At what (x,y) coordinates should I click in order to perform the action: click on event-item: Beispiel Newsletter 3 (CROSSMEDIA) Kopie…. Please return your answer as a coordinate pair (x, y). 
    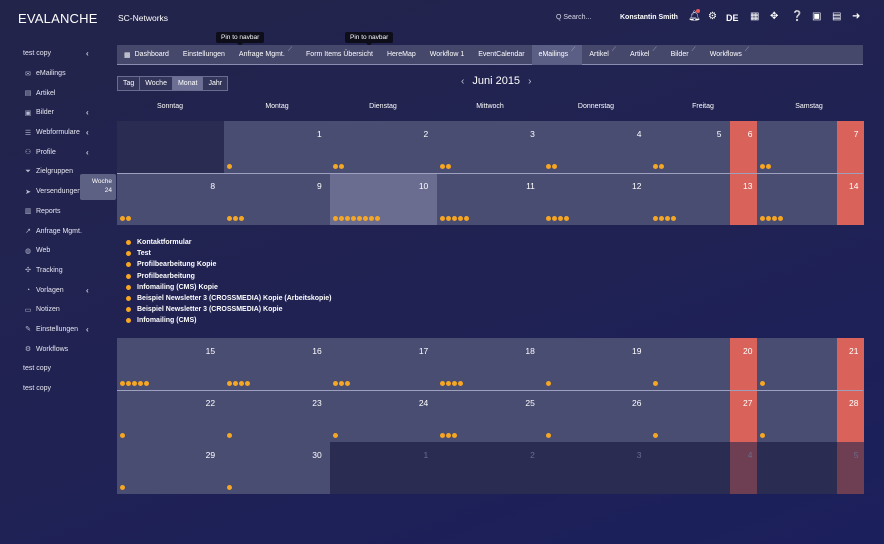
    Looking at the image, I should click on (228, 298).